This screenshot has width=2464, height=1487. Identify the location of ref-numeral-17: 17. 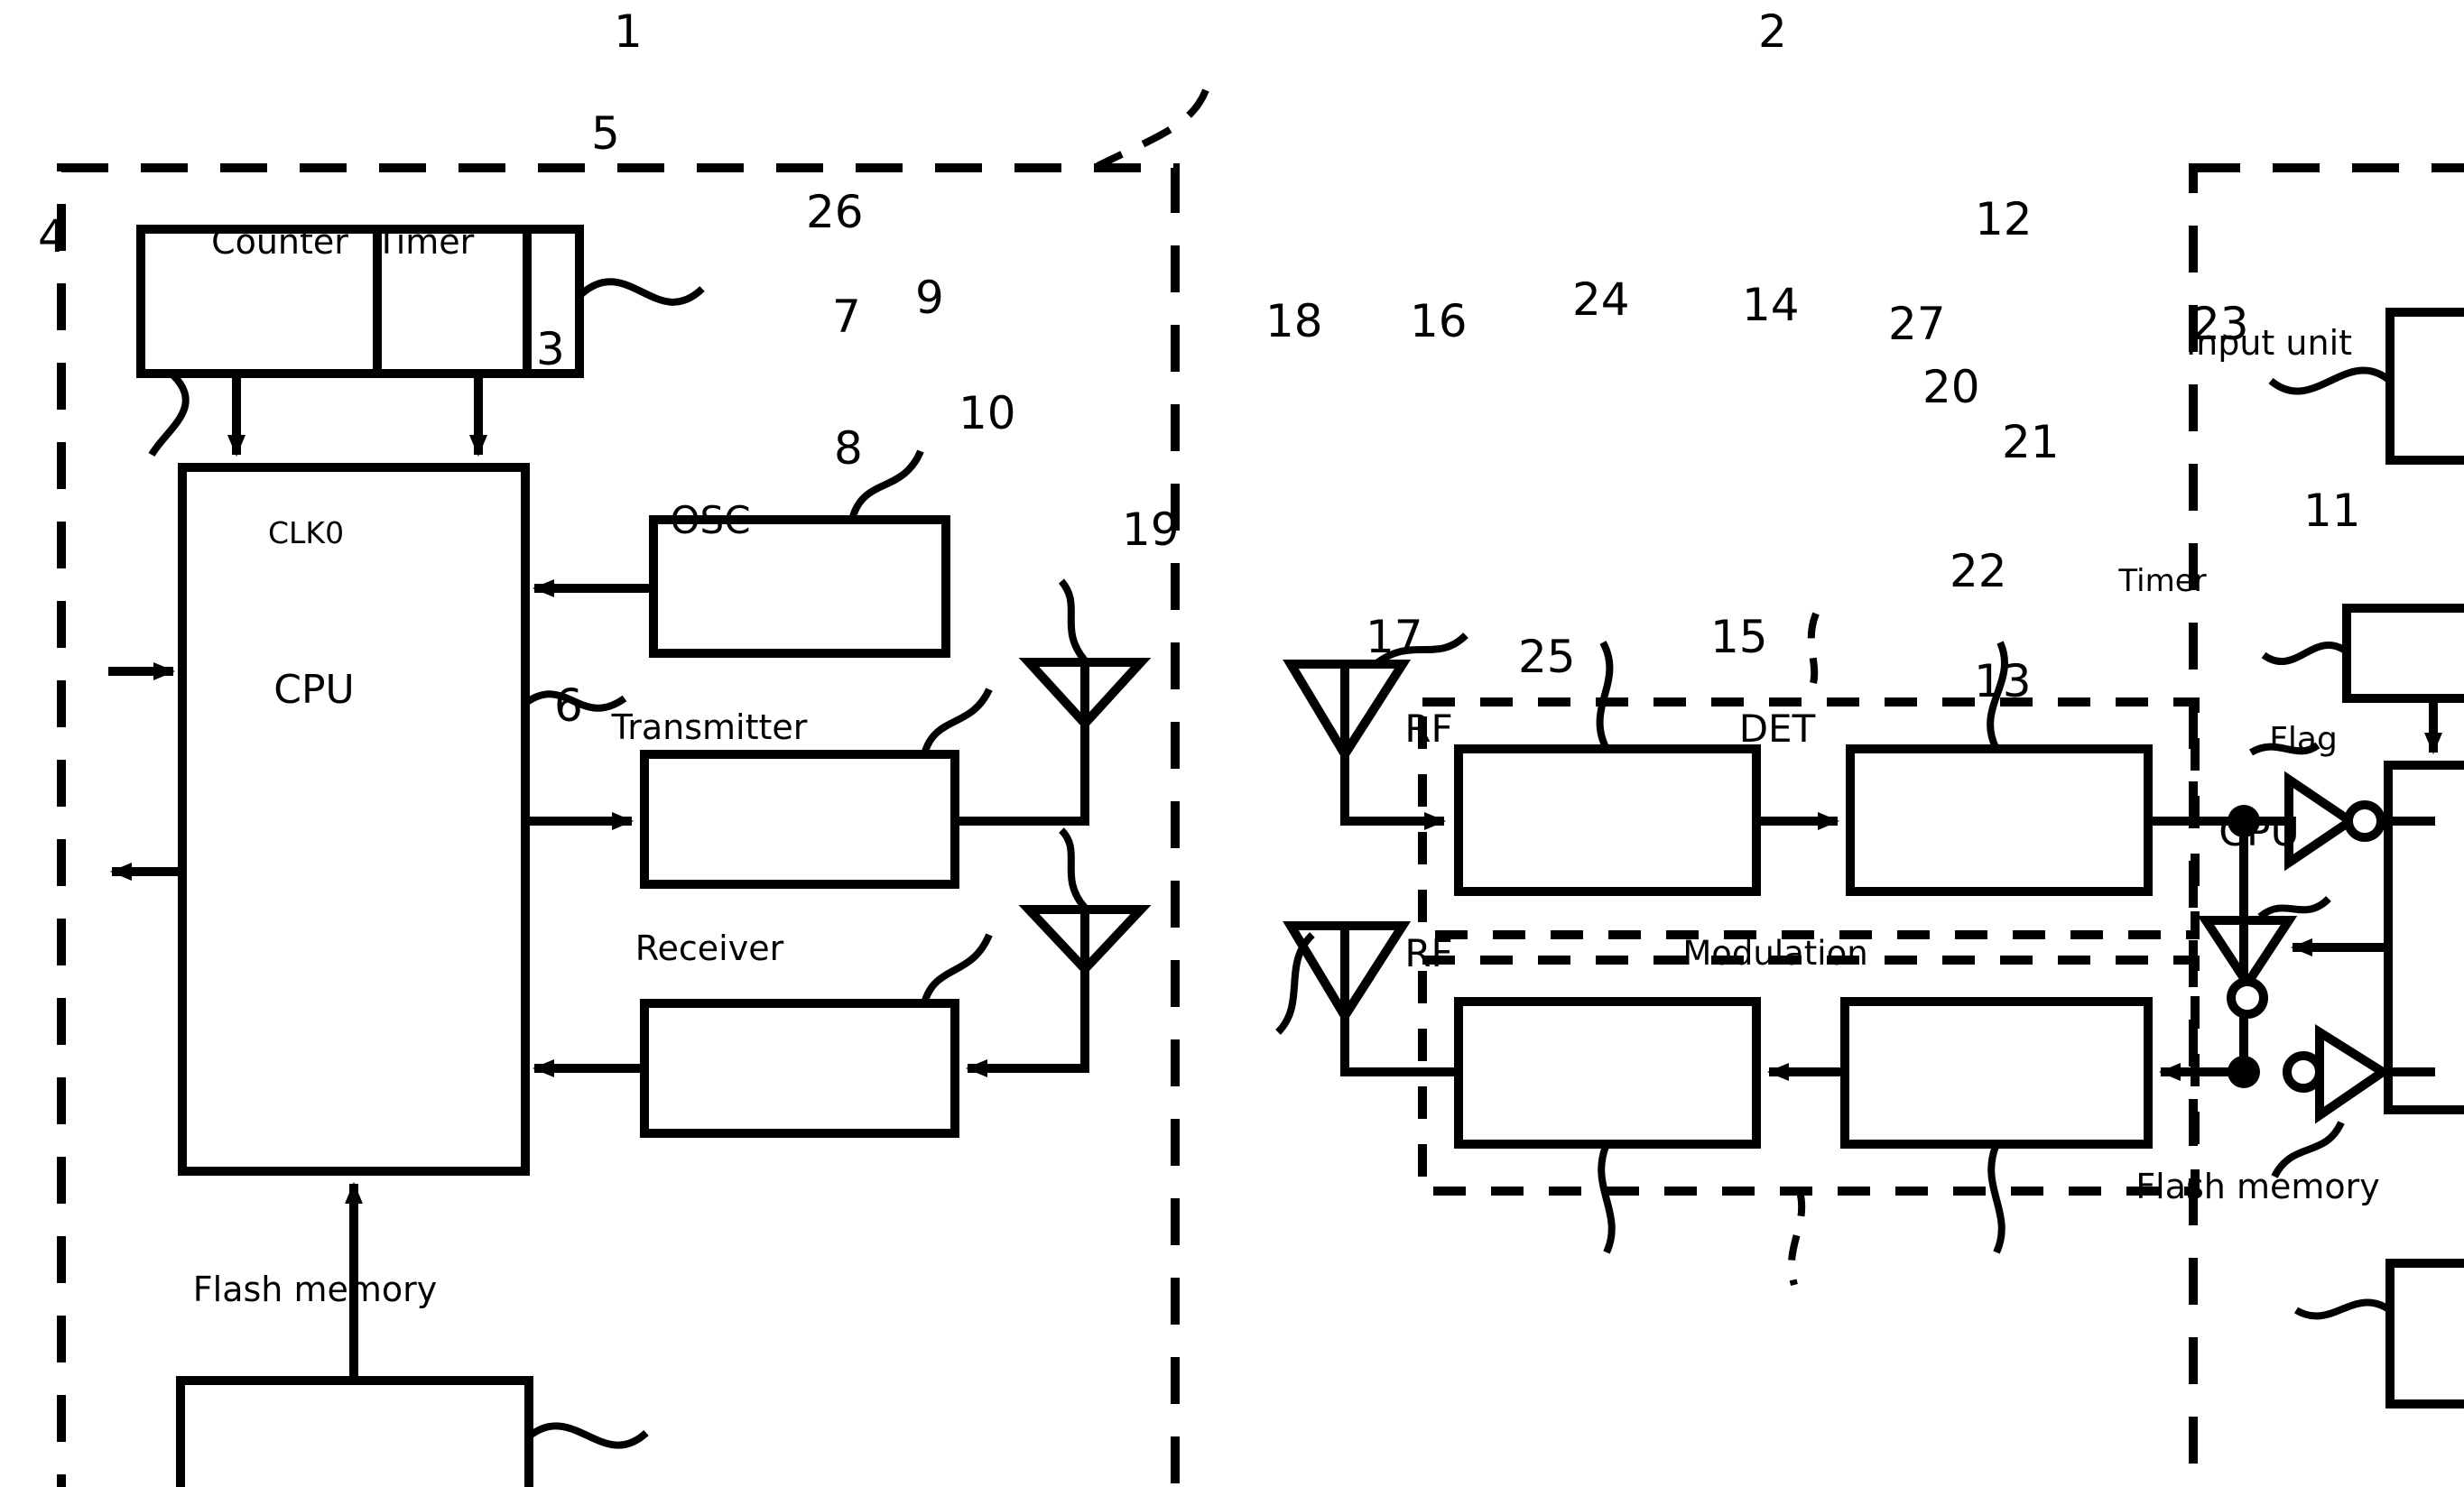
(1394, 637).